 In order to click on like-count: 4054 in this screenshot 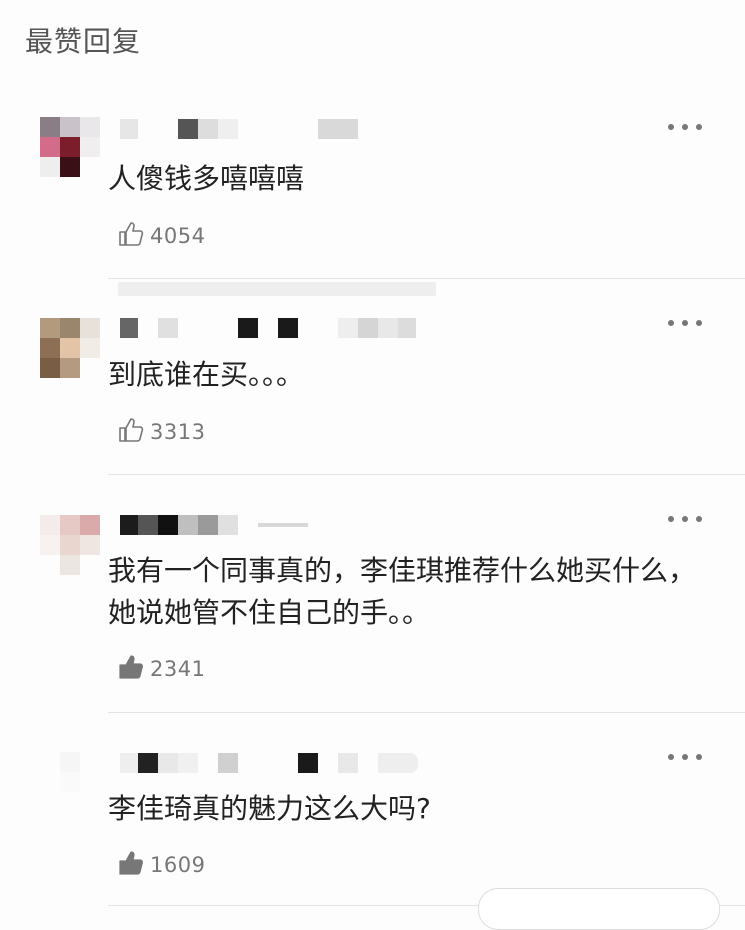, I will do `click(178, 236)`.